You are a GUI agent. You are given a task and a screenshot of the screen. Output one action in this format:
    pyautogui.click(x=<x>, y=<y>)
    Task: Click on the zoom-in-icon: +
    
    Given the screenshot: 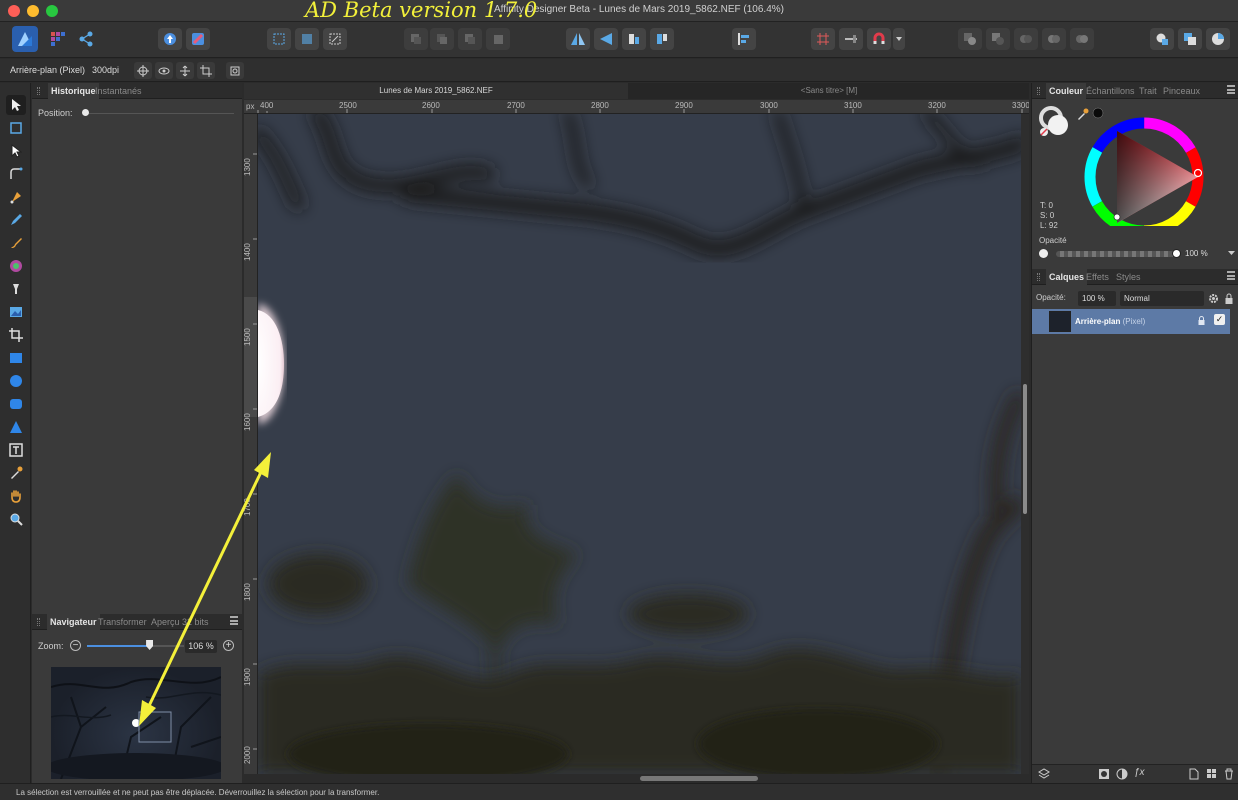 What is the action you would take?
    pyautogui.click(x=228, y=645)
    